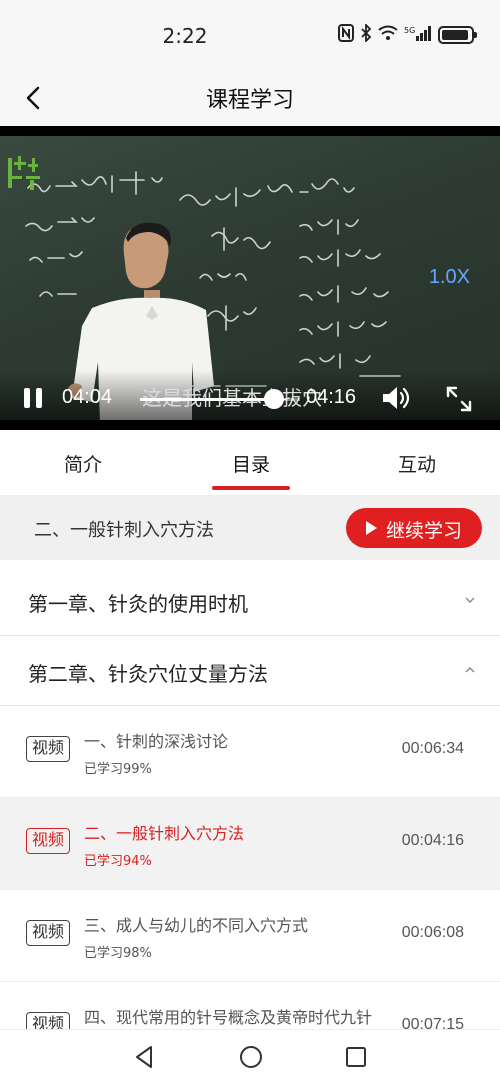 The width and height of the screenshot is (500, 1083). I want to click on page-title: 课程学习, so click(249, 100).